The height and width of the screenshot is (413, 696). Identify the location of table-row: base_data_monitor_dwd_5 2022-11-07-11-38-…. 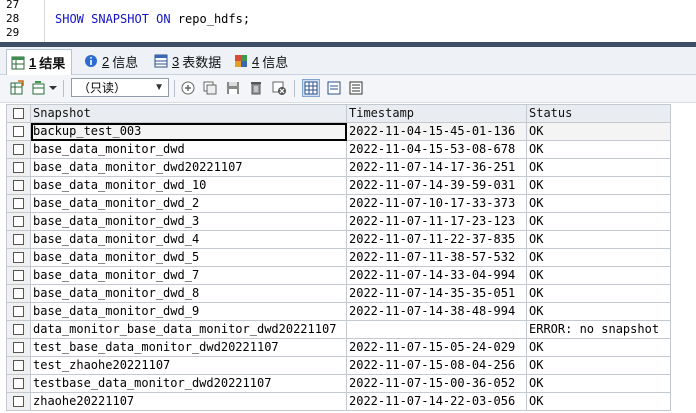
(338, 257).